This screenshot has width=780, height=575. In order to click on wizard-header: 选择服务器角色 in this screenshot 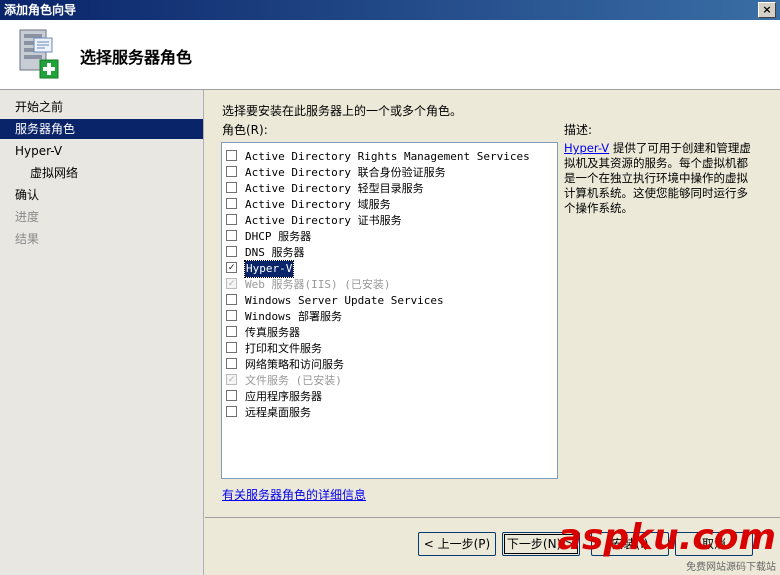, I will do `click(390, 55)`.